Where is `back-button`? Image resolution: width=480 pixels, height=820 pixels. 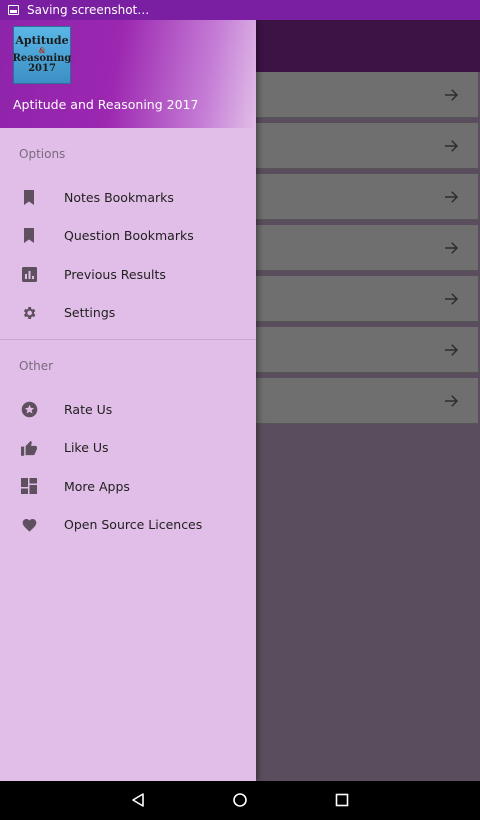 back-button is located at coordinates (138, 800).